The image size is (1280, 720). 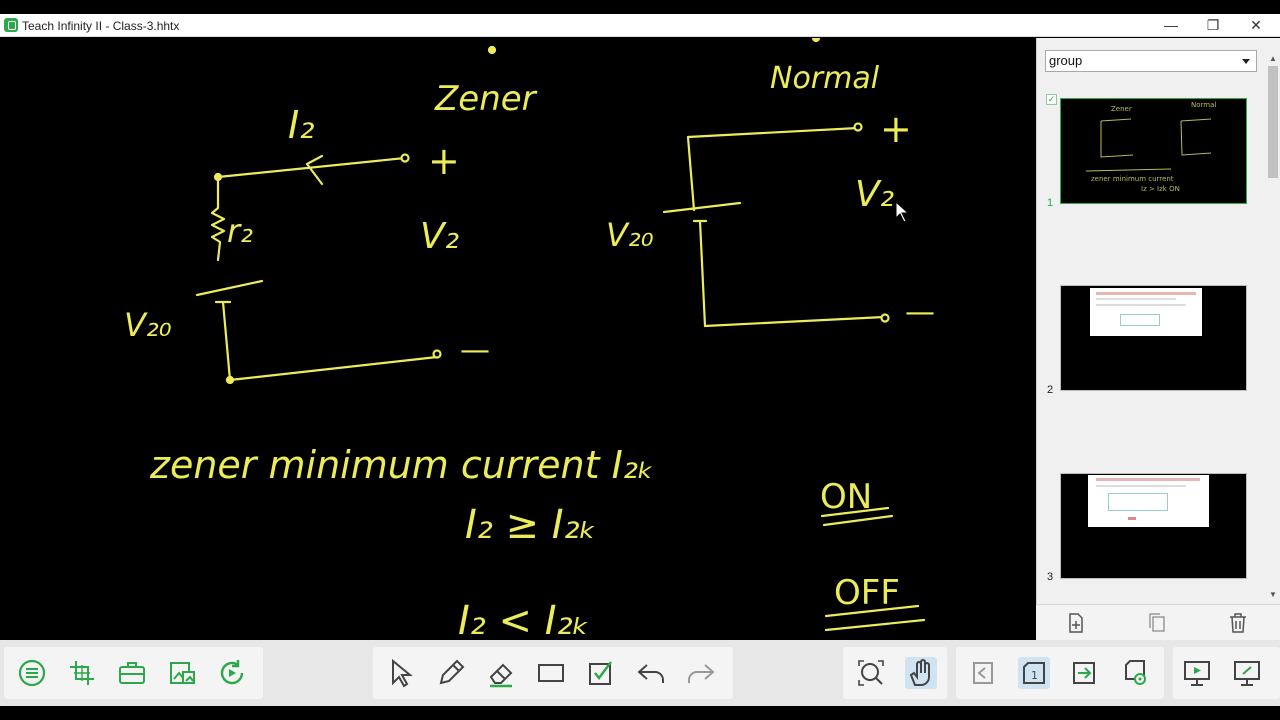 I want to click on toolbar-group-present, so click(x=1226, y=673).